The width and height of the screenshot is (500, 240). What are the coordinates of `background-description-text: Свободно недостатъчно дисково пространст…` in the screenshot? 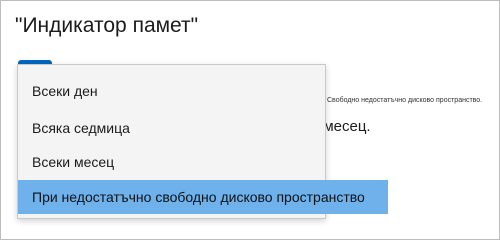 It's located at (405, 100).